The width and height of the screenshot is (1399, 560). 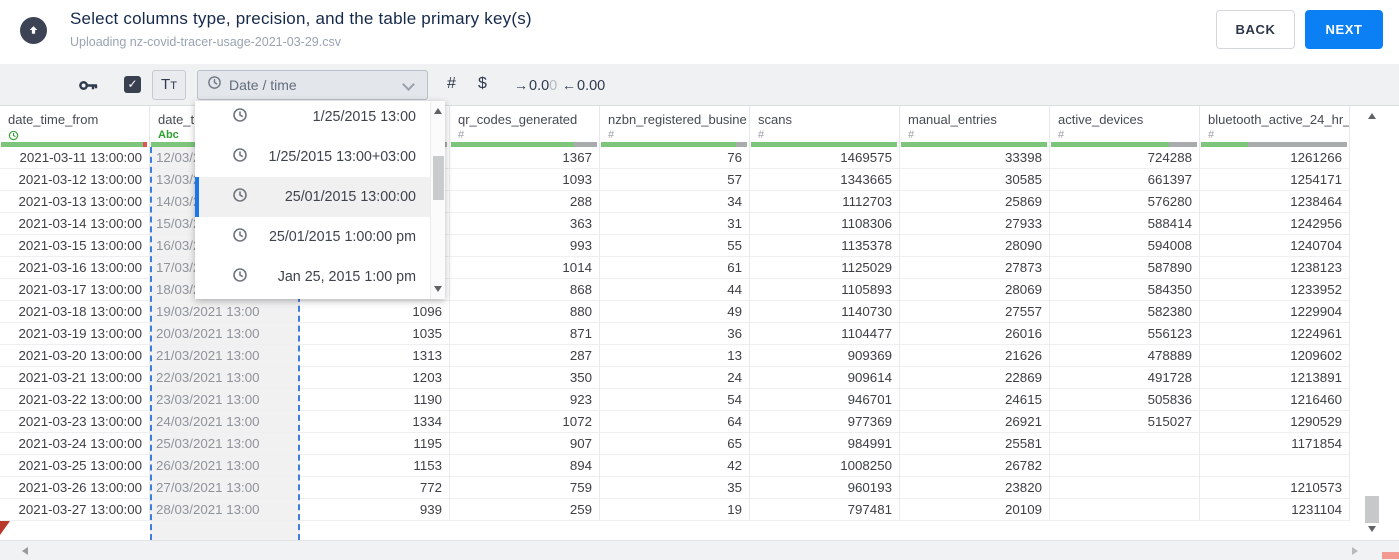 I want to click on table-cell: 1261266, so click(x=1275, y=158).